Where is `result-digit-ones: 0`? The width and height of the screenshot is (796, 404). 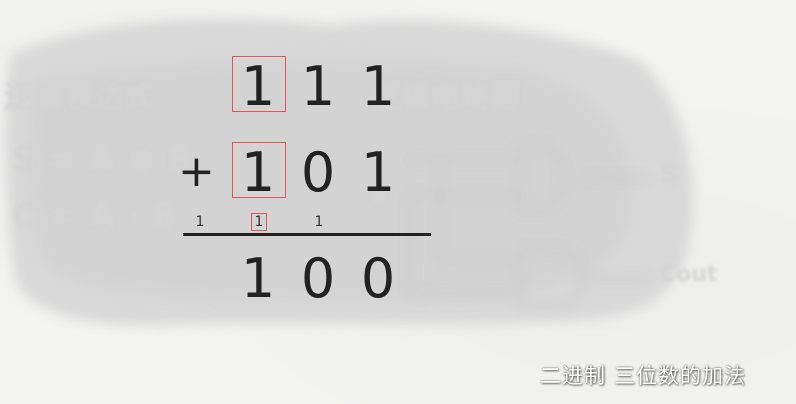 result-digit-ones: 0 is located at coordinates (378, 278).